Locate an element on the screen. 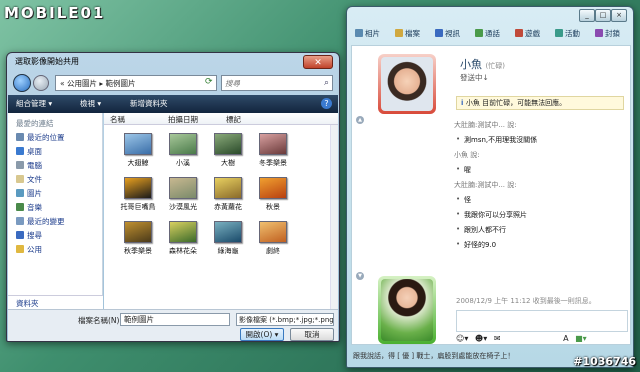 The image size is (640, 372). toolbar-label: 視訊 is located at coordinates (452, 33).